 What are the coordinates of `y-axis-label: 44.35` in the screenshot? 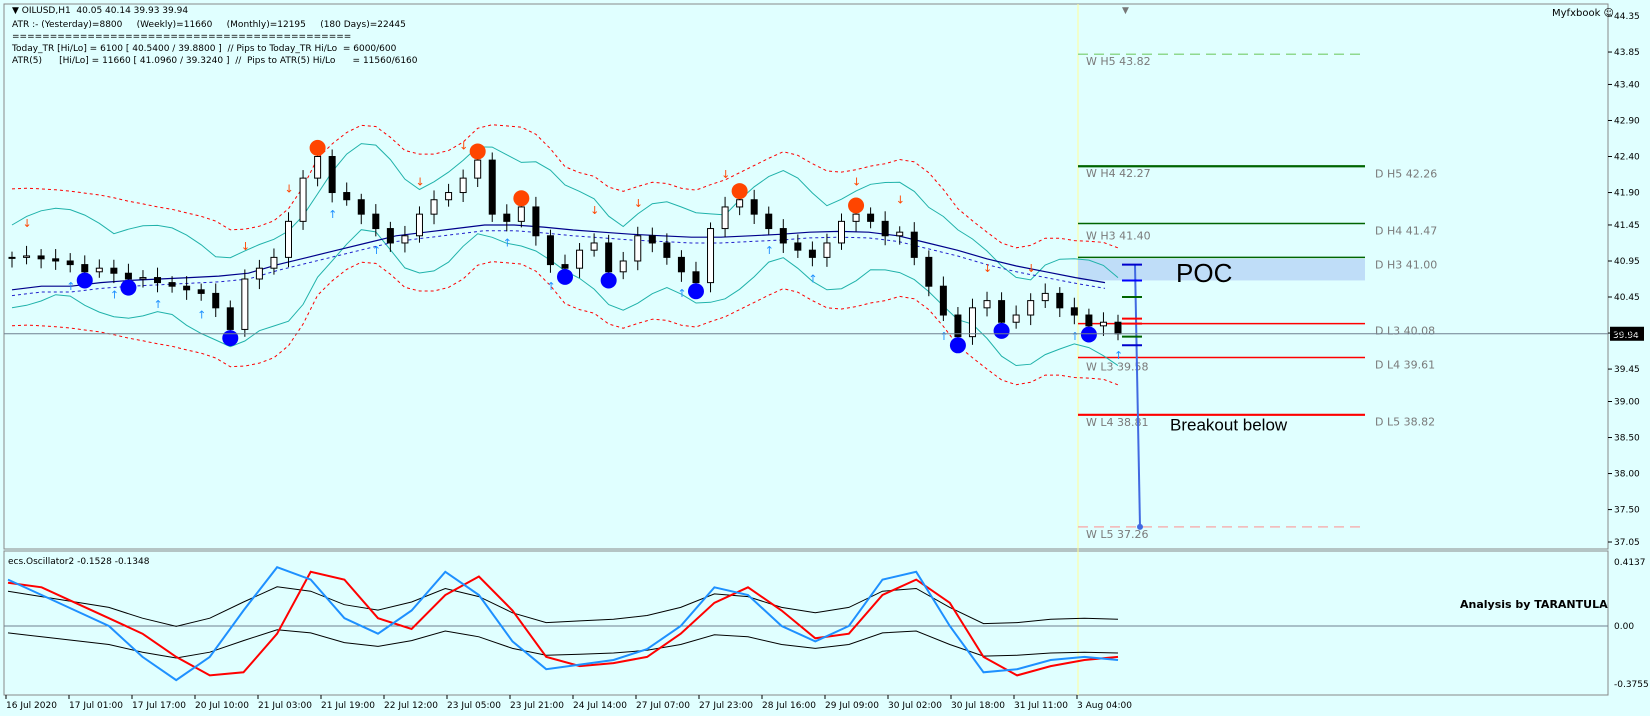 It's located at (1627, 17).